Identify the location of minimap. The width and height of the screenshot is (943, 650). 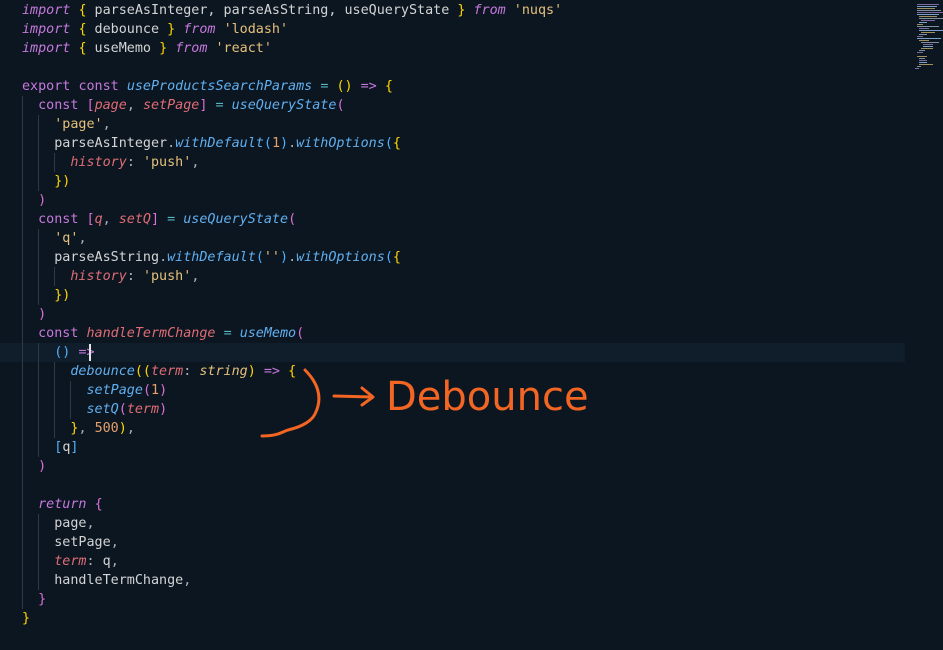
(924, 325).